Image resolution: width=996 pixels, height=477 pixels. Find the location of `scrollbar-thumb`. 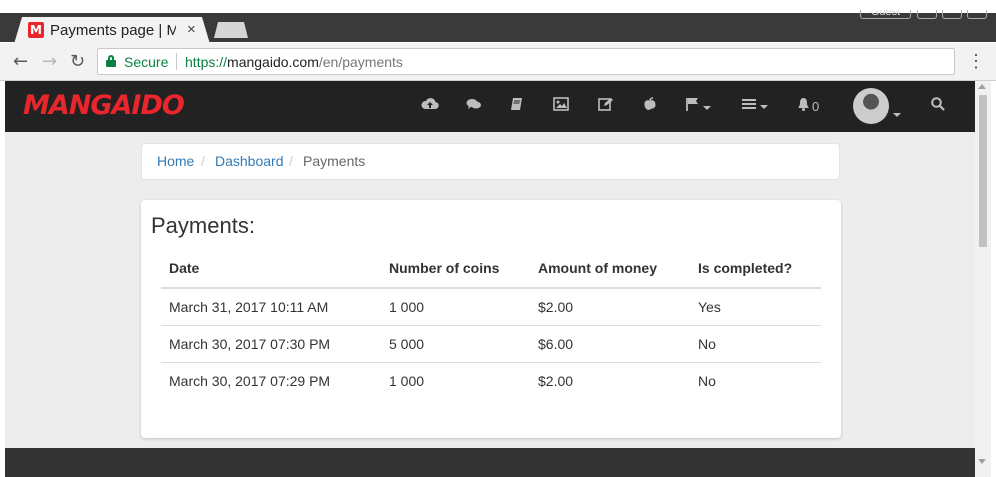

scrollbar-thumb is located at coordinates (983, 171).